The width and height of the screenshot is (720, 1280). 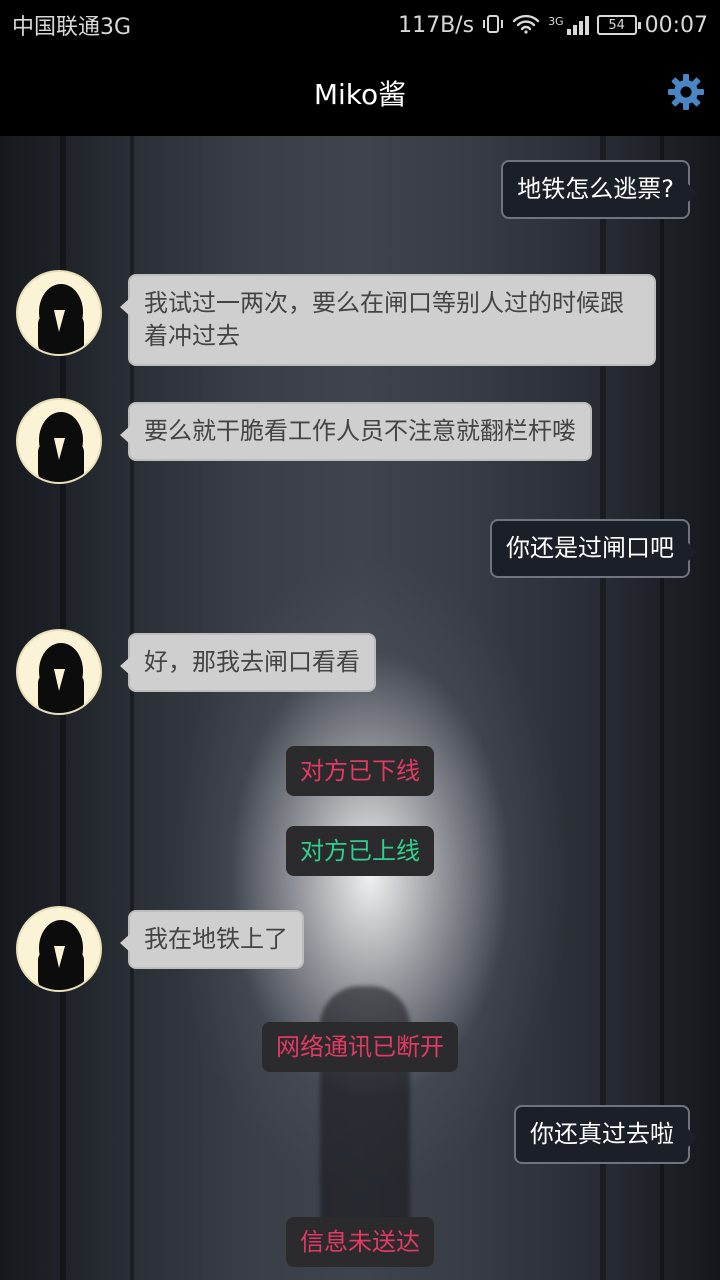 I want to click on system-notice-offline: 对方已下线, so click(x=360, y=771).